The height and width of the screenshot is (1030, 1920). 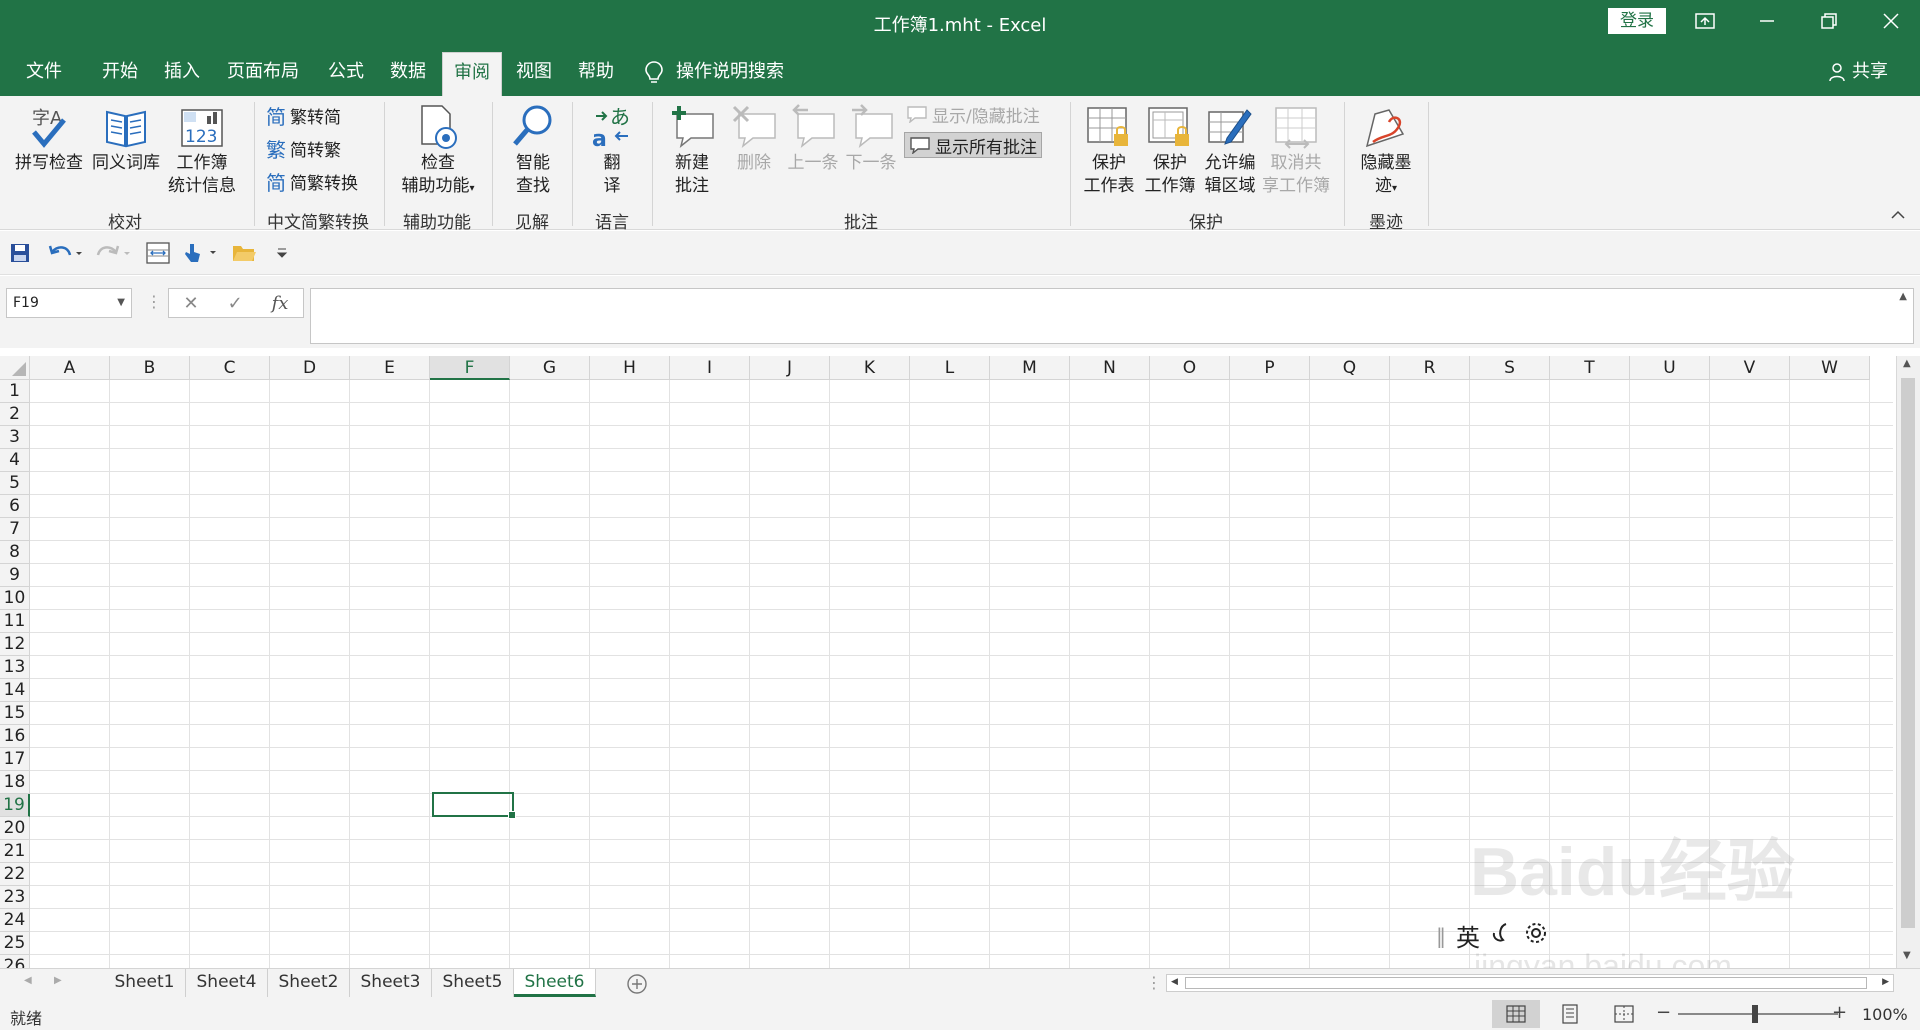 What do you see at coordinates (15, 575) in the screenshot?
I see `row-header: 9` at bounding box center [15, 575].